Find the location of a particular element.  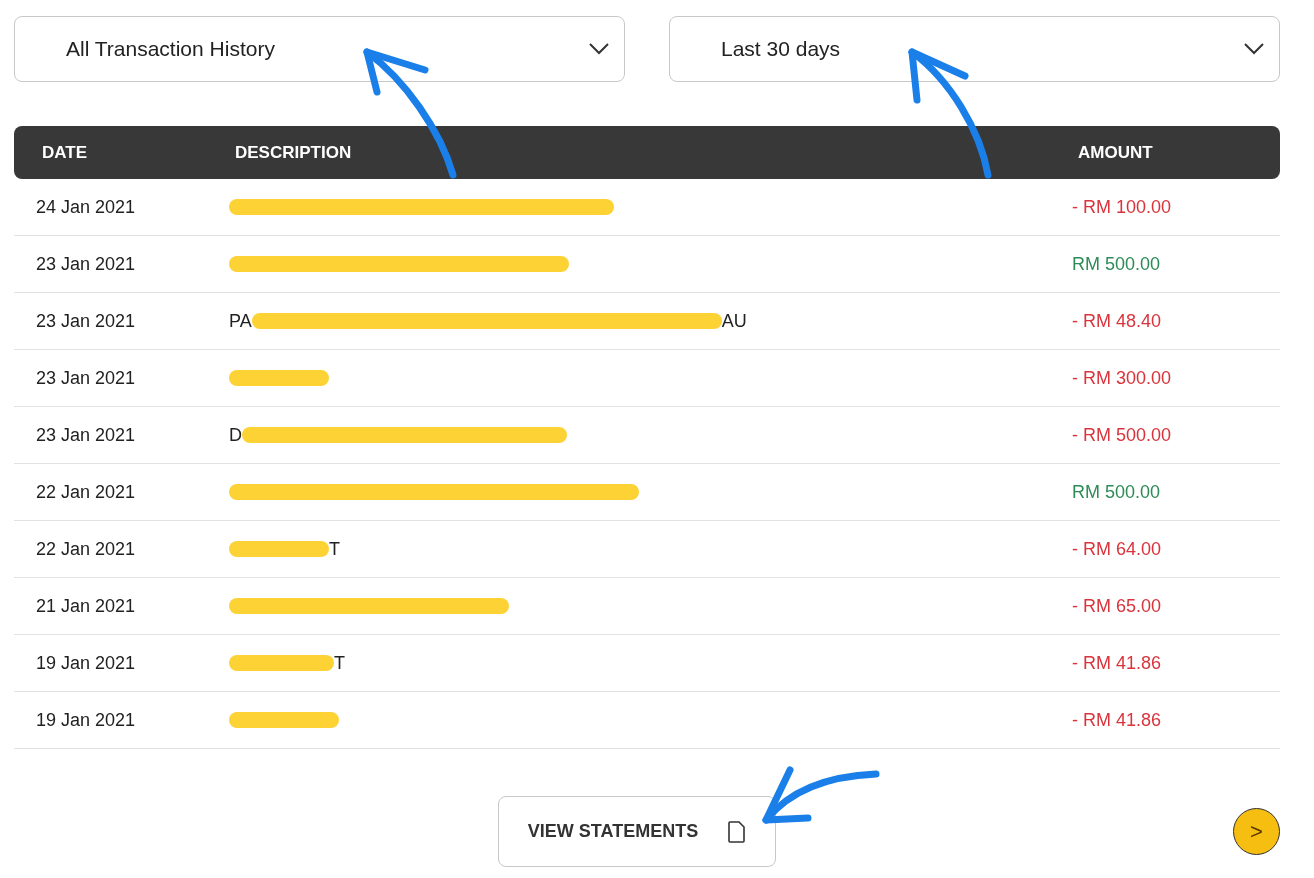

table-cell-text: D is located at coordinates (235, 435).